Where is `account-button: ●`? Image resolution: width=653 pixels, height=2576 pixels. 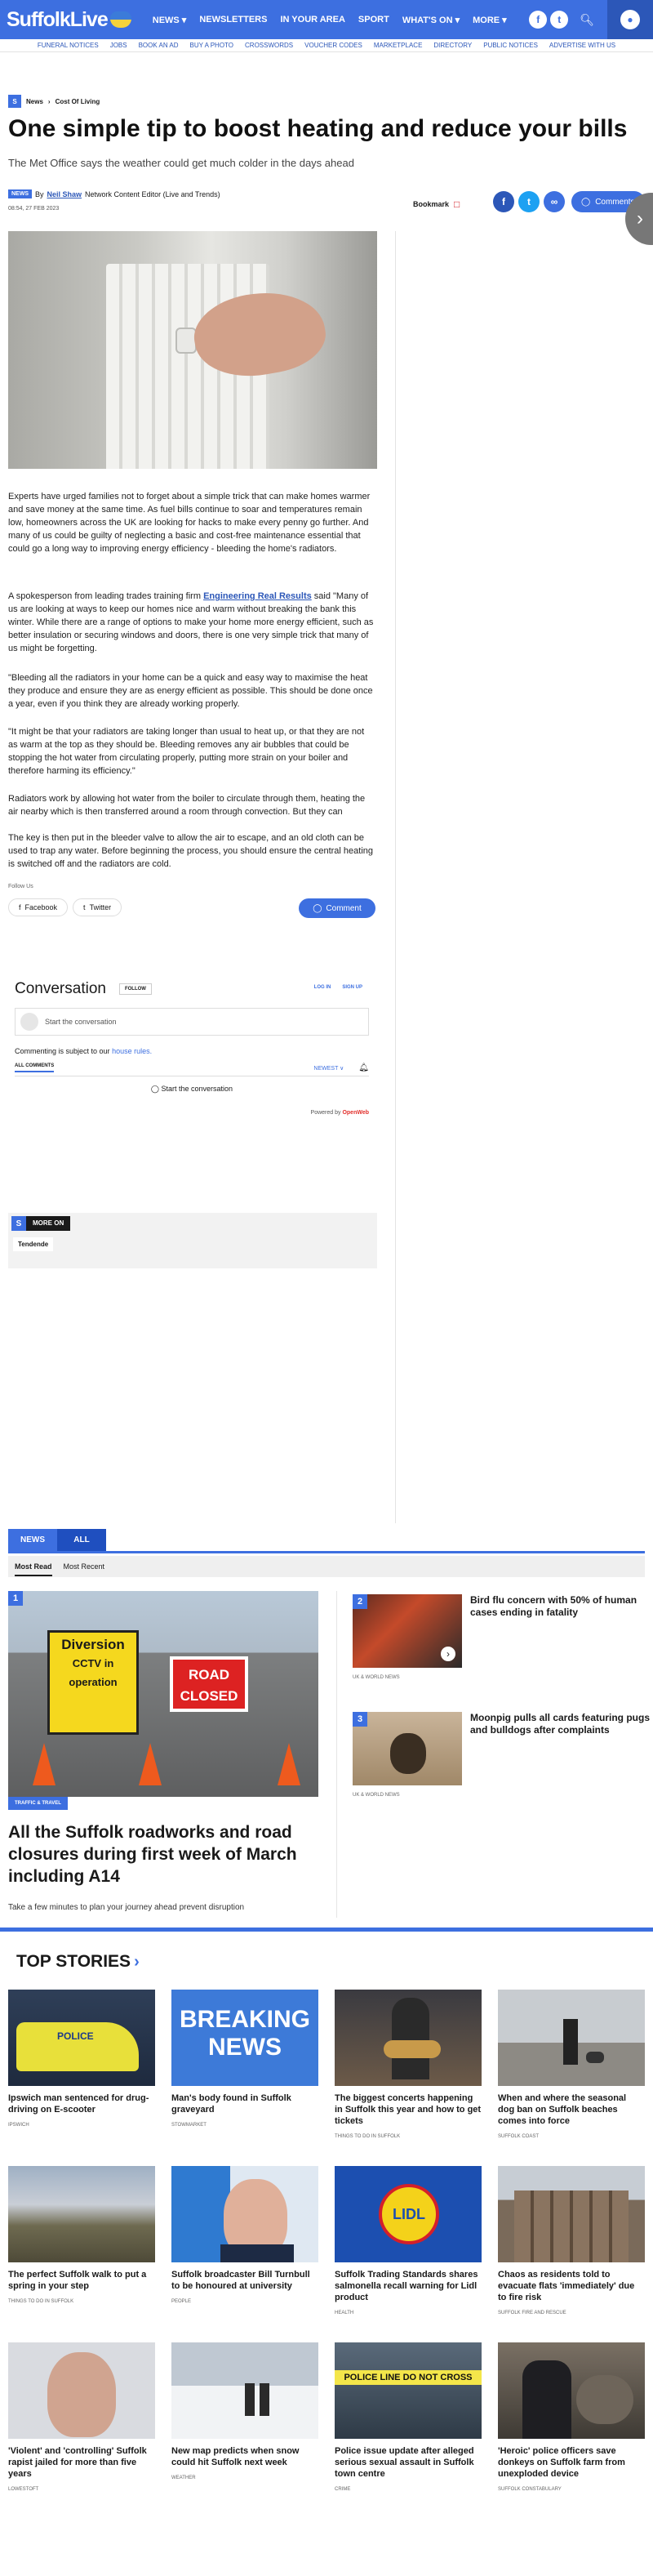 account-button: ● is located at coordinates (630, 19).